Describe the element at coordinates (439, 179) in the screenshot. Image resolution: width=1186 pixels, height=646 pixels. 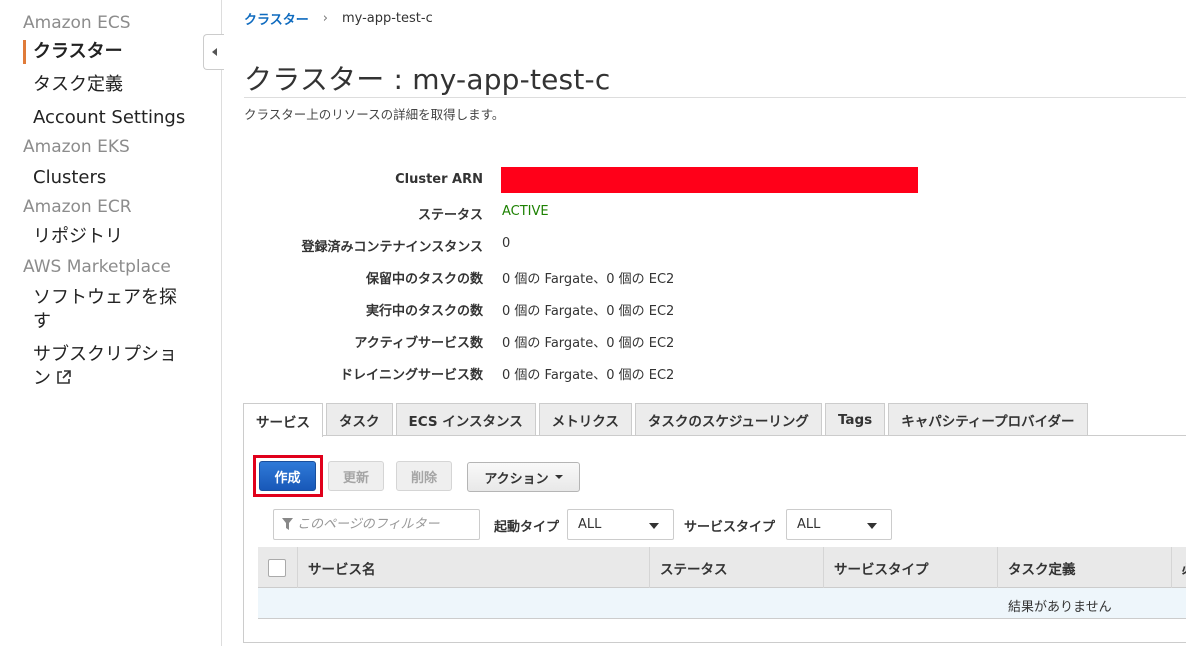
I see `cluster-arn-label: Cluster ARN` at that location.